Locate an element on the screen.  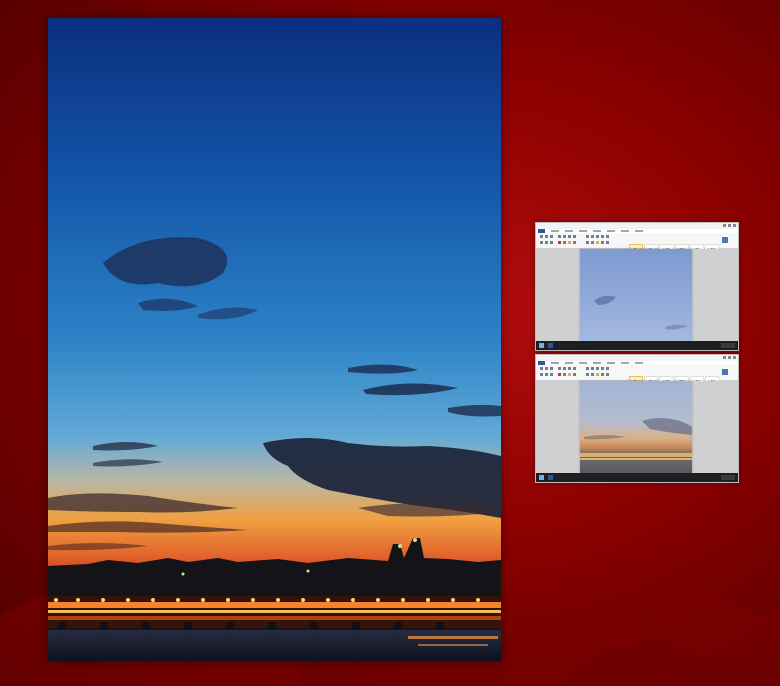
page-image-sky-bottom is located at coordinates (636, 439).